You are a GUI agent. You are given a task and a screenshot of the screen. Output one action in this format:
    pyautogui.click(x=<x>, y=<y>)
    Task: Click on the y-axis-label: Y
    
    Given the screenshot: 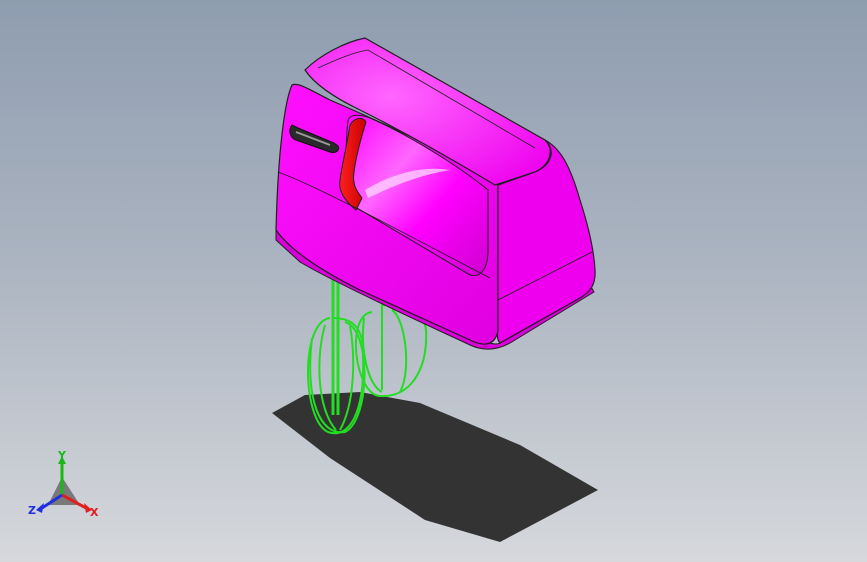 What is the action you would take?
    pyautogui.click(x=62, y=455)
    